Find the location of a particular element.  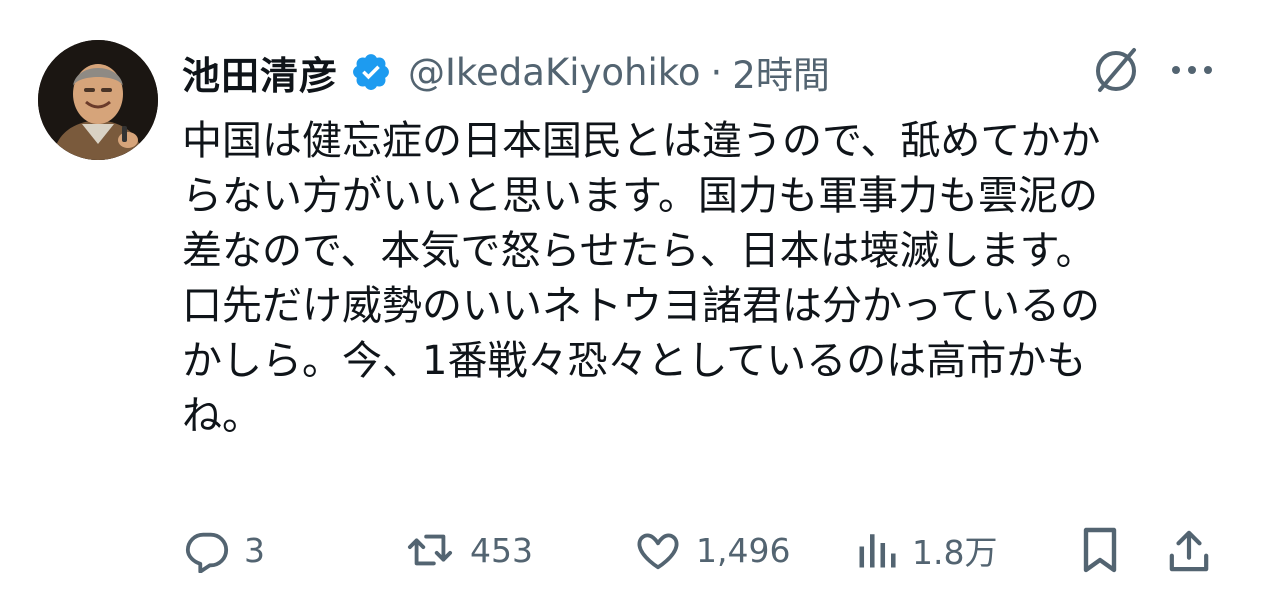

share-button is located at coordinates (1189, 550).